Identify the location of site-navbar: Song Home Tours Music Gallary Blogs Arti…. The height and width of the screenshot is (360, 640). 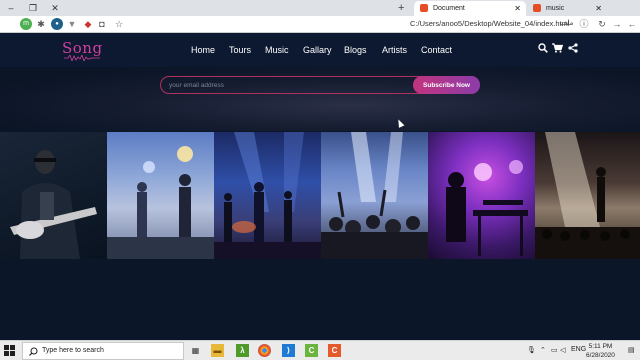
(320, 50).